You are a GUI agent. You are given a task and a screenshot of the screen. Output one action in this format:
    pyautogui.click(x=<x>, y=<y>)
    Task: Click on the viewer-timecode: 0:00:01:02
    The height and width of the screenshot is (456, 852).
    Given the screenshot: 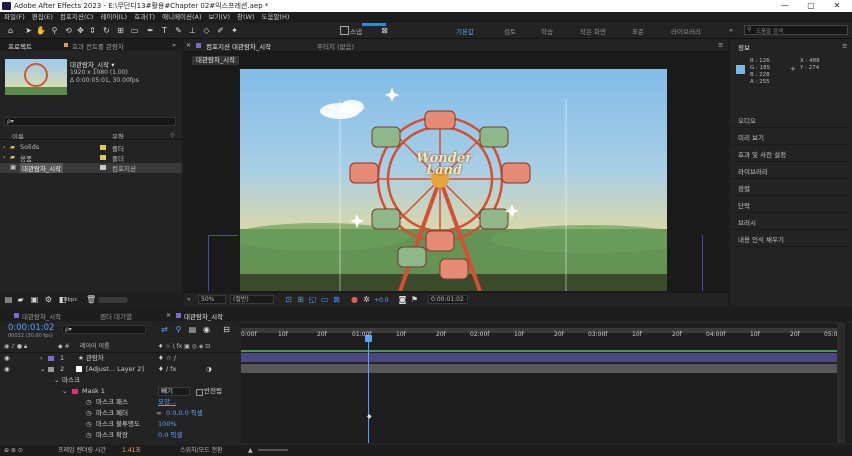 What is the action you would take?
    pyautogui.click(x=448, y=299)
    